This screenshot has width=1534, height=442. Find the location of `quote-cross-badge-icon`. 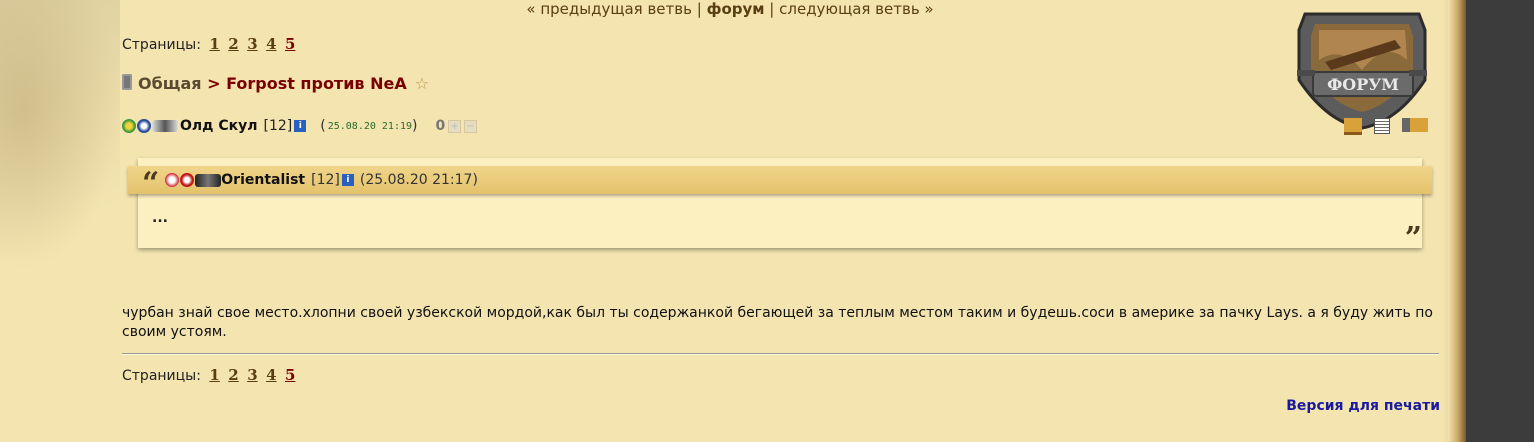

quote-cross-badge-icon is located at coordinates (187, 180).